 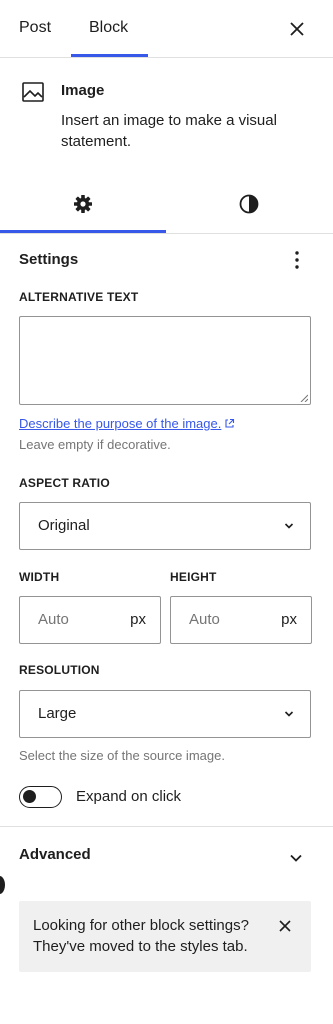 What do you see at coordinates (83, 231) in the screenshot?
I see `active-inspector-tab-indicator` at bounding box center [83, 231].